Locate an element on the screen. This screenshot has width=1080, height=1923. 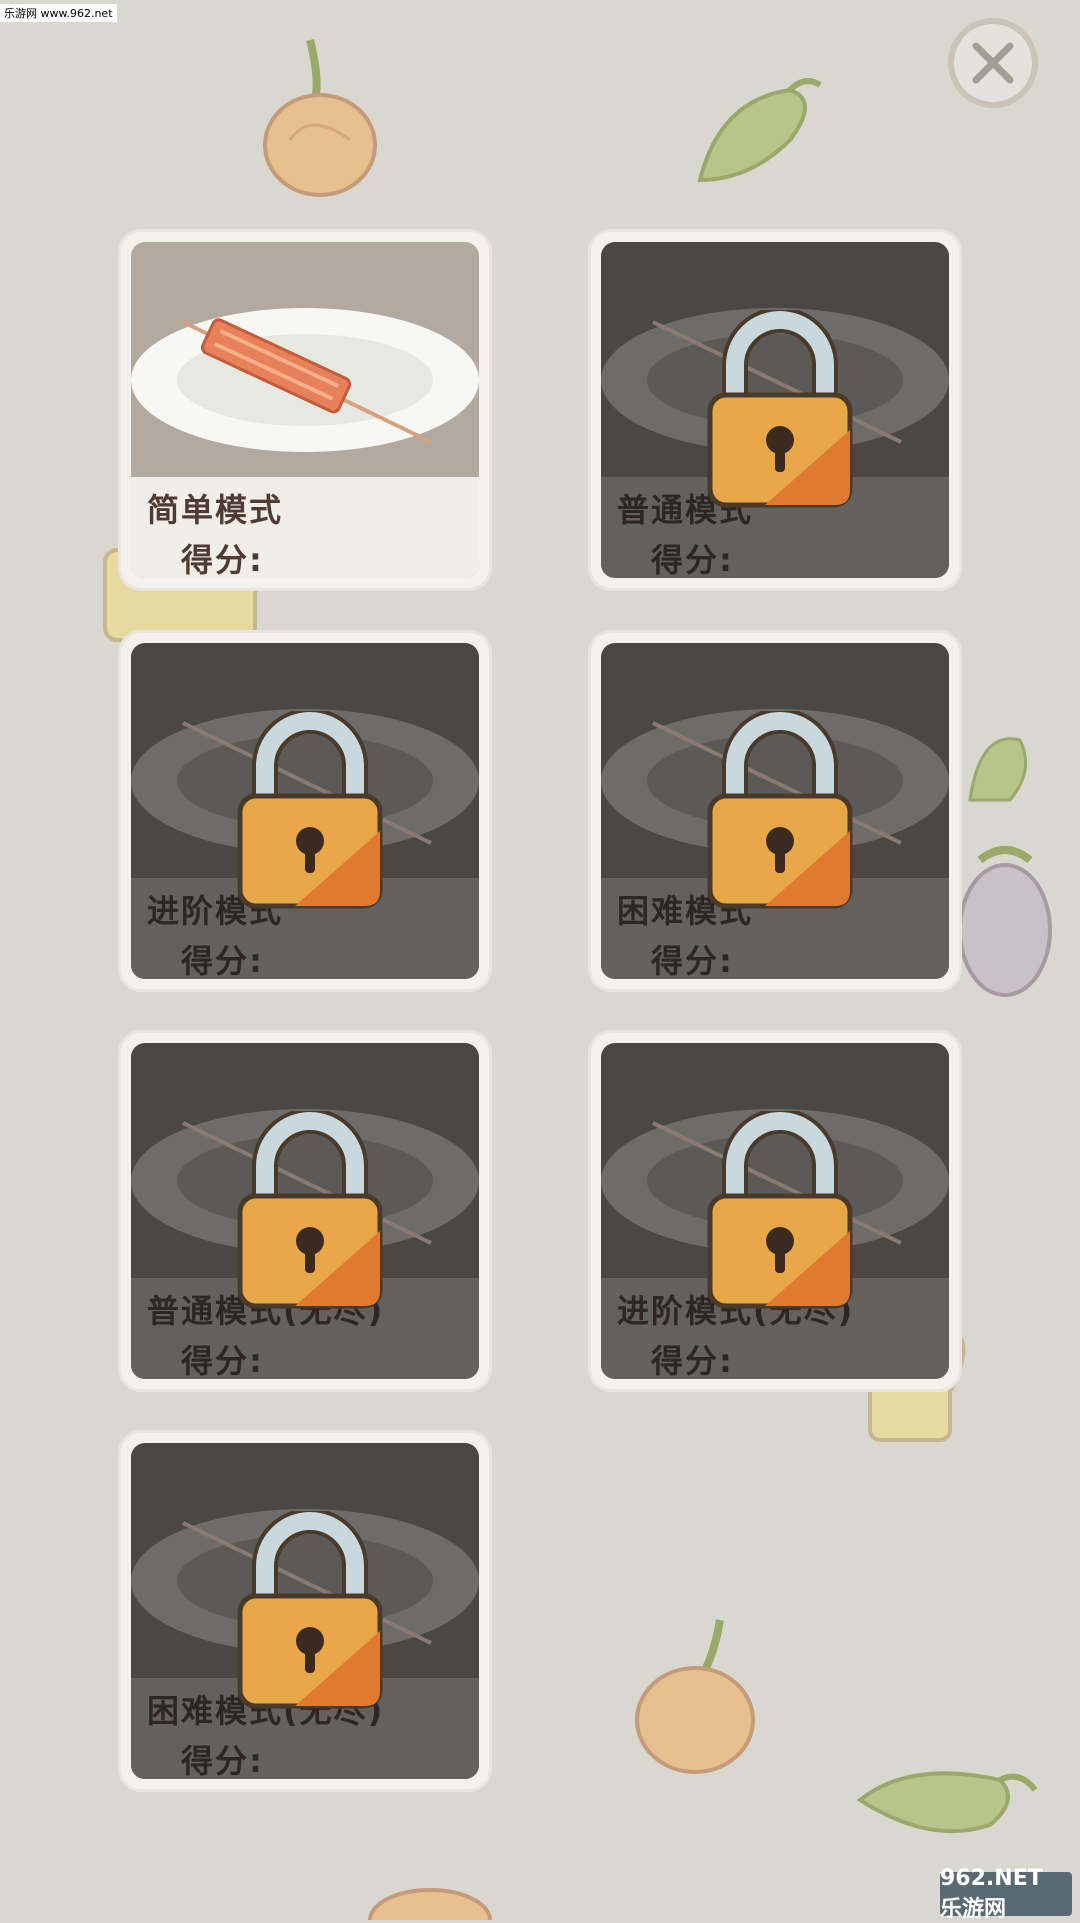
mode-card-normal: 普通模式 得分: is located at coordinates (775, 410).